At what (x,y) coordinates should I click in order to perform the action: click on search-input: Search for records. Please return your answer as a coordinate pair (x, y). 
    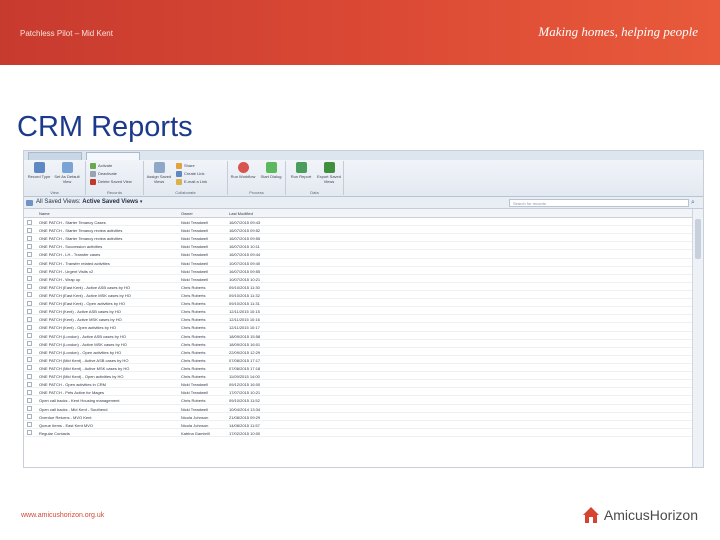
    Looking at the image, I should click on (599, 203).